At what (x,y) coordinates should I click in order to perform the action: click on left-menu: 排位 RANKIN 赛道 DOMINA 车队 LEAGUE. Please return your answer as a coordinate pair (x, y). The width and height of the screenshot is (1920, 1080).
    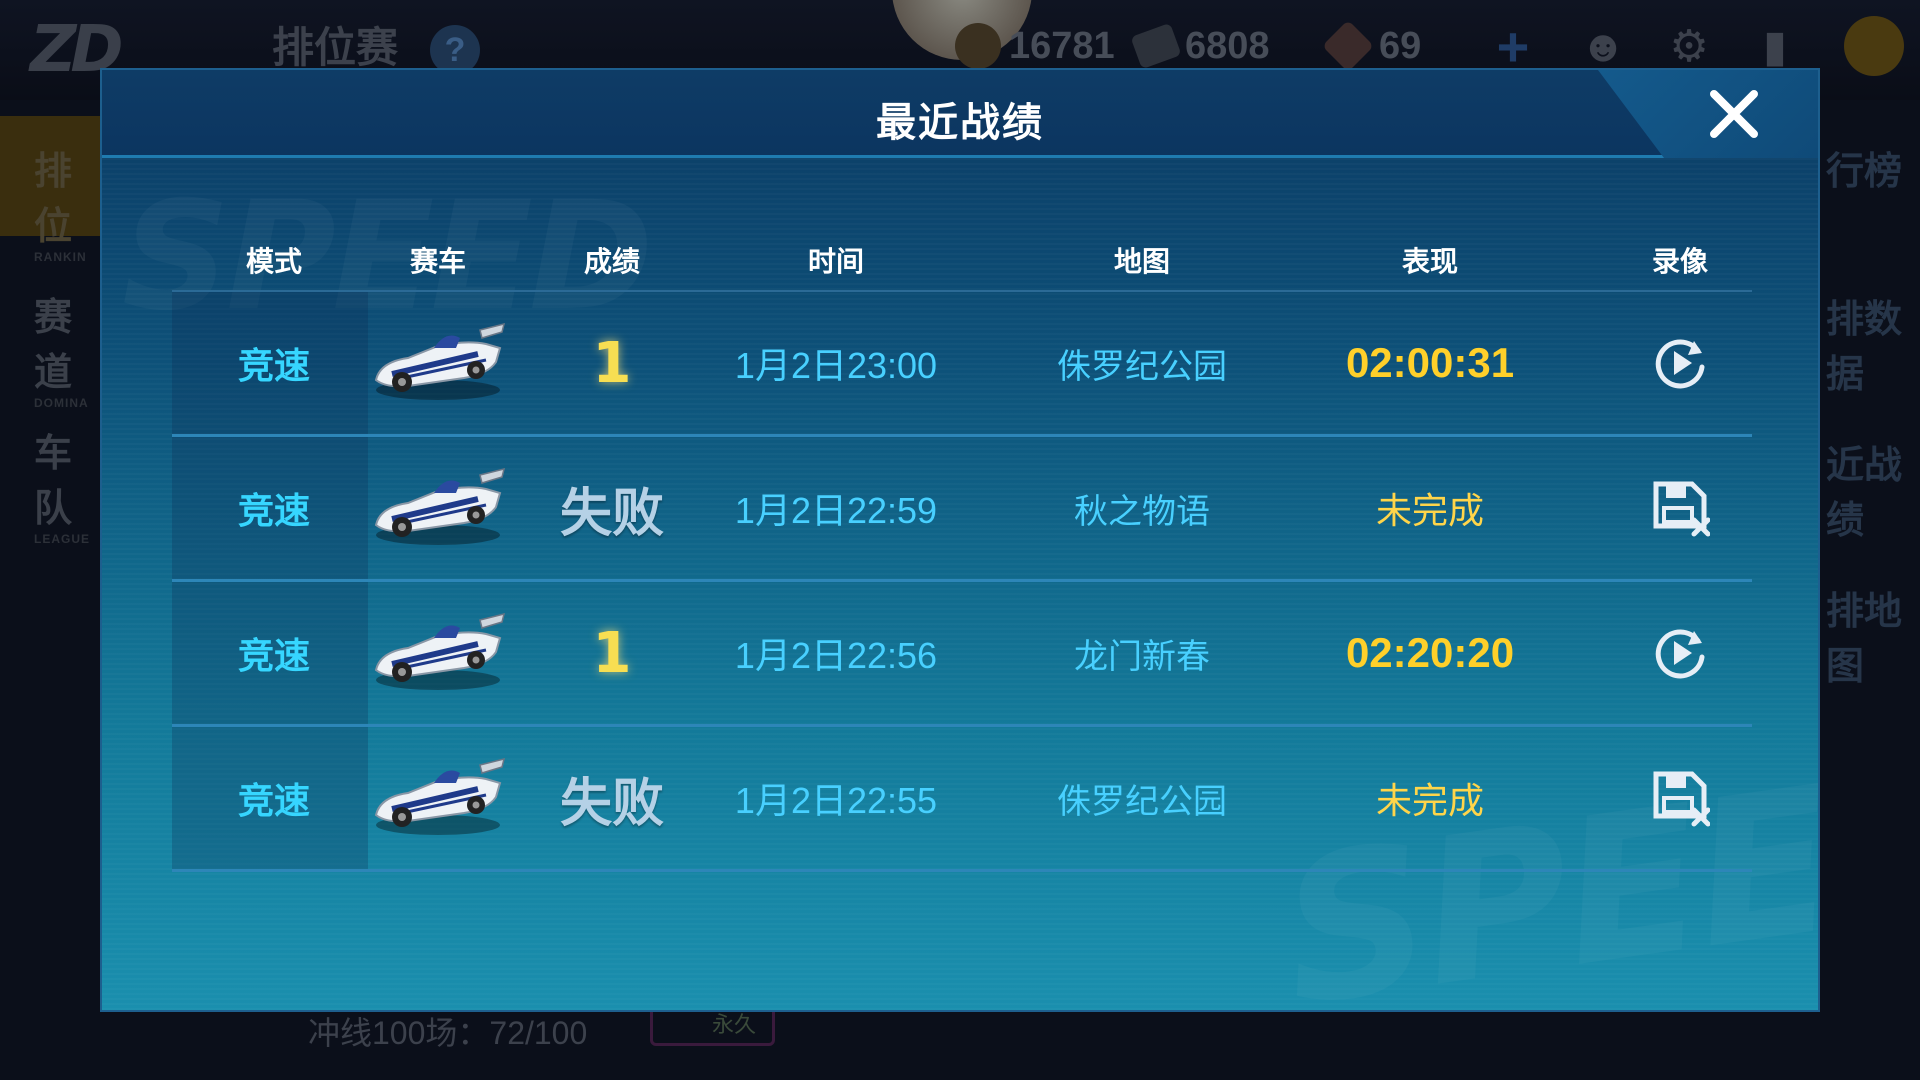
    Looking at the image, I should click on (50, 598).